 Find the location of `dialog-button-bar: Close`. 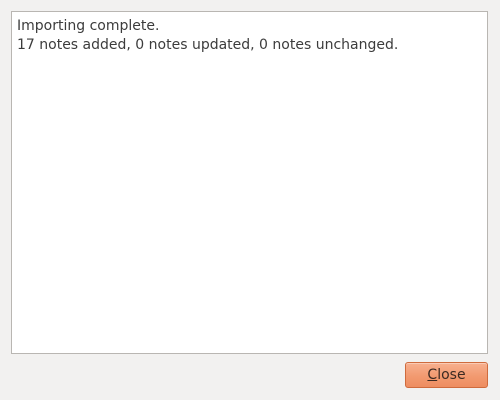

dialog-button-bar: Close is located at coordinates (250, 376).